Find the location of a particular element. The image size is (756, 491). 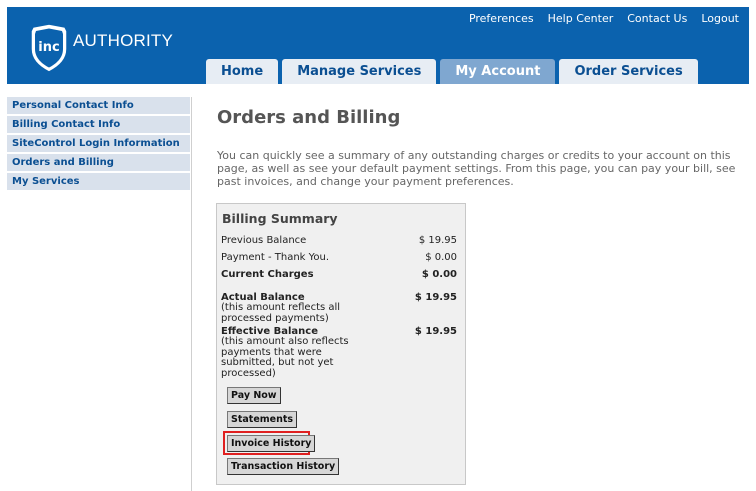

tab-order-services: Order Services is located at coordinates (628, 71).